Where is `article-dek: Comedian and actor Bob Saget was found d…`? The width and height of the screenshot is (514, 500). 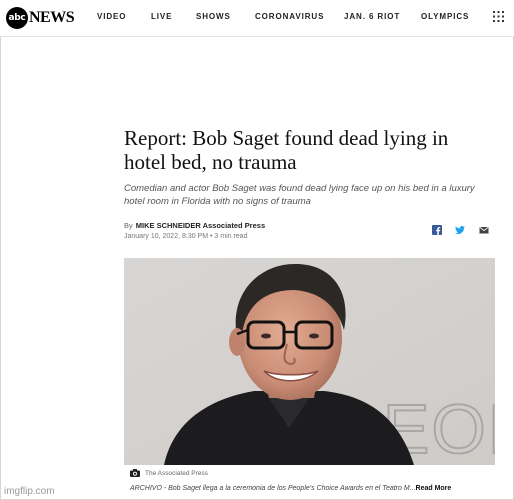 article-dek: Comedian and actor Bob Saget was found d… is located at coordinates (299, 195).